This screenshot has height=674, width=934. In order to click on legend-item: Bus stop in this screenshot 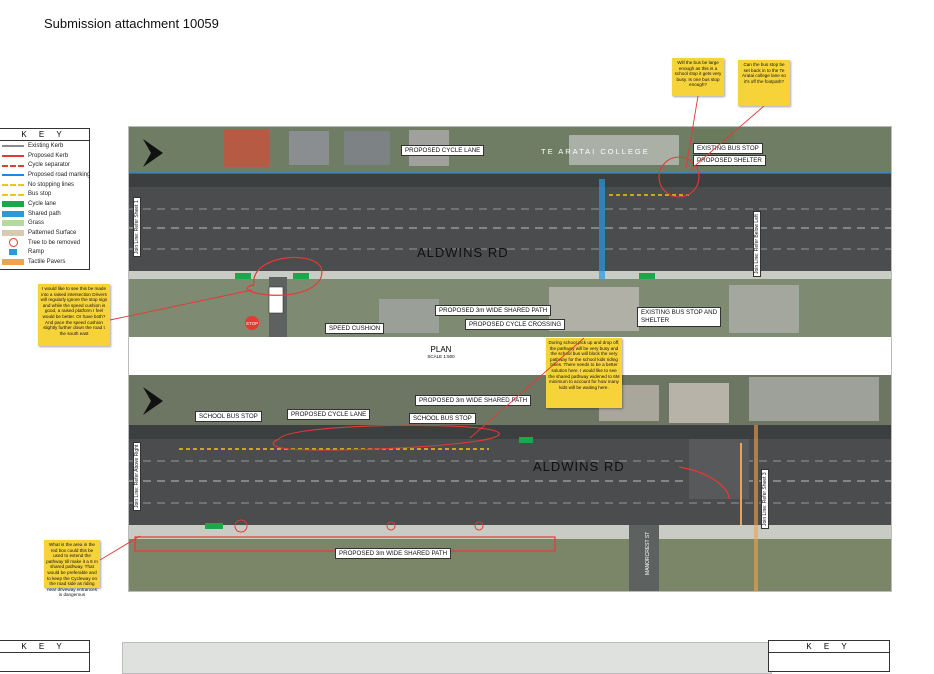, I will do `click(44, 194)`.